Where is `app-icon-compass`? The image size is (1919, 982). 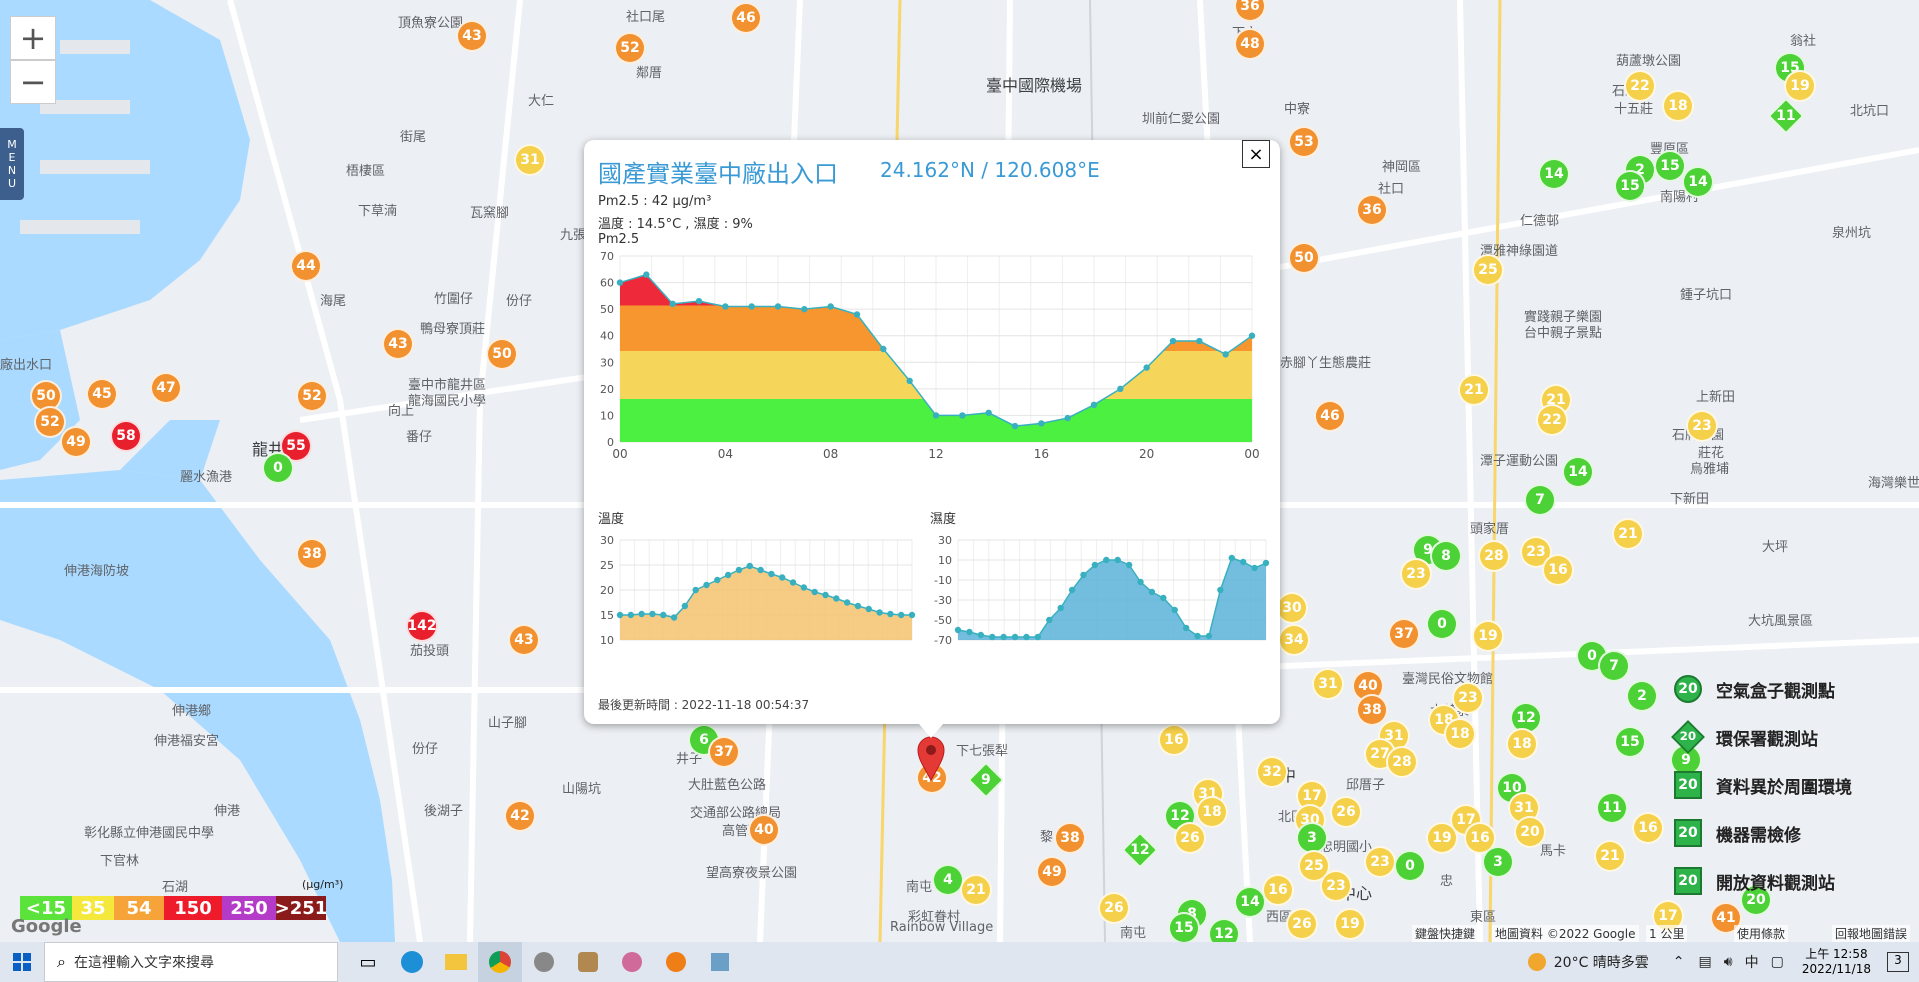
app-icon-compass is located at coordinates (544, 962).